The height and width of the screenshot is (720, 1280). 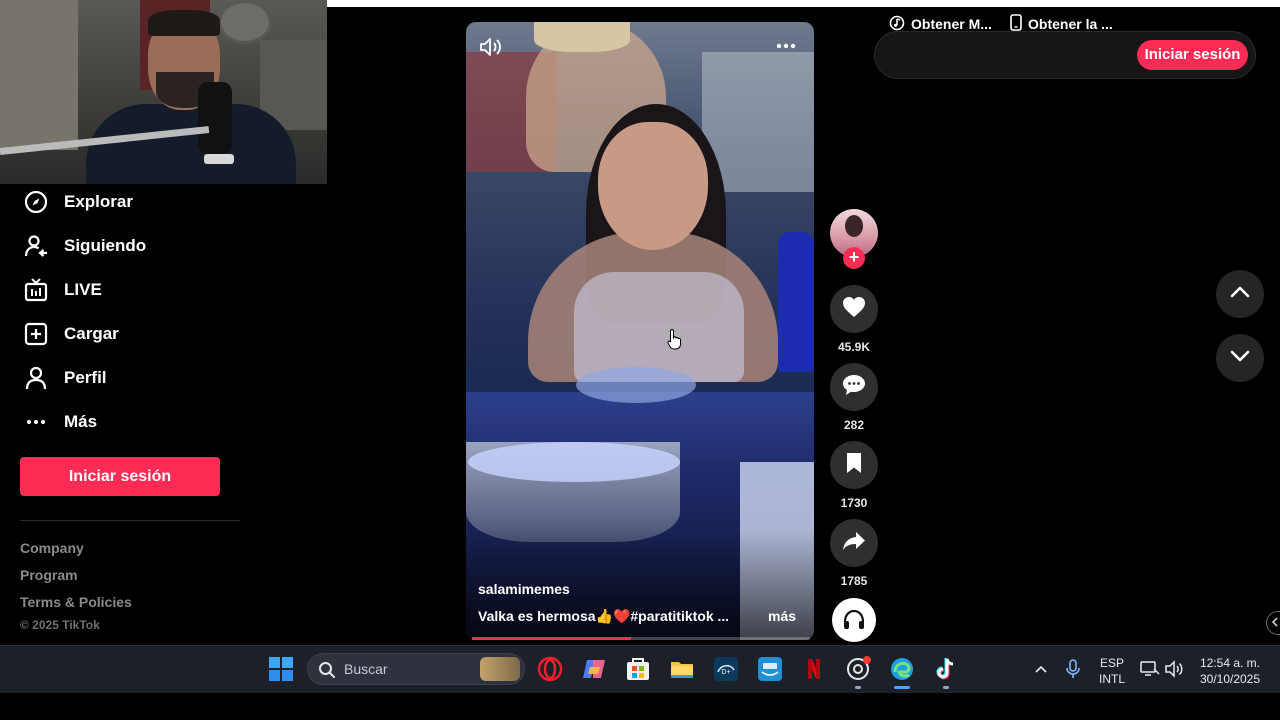 I want to click on netflix-icon, so click(x=814, y=669).